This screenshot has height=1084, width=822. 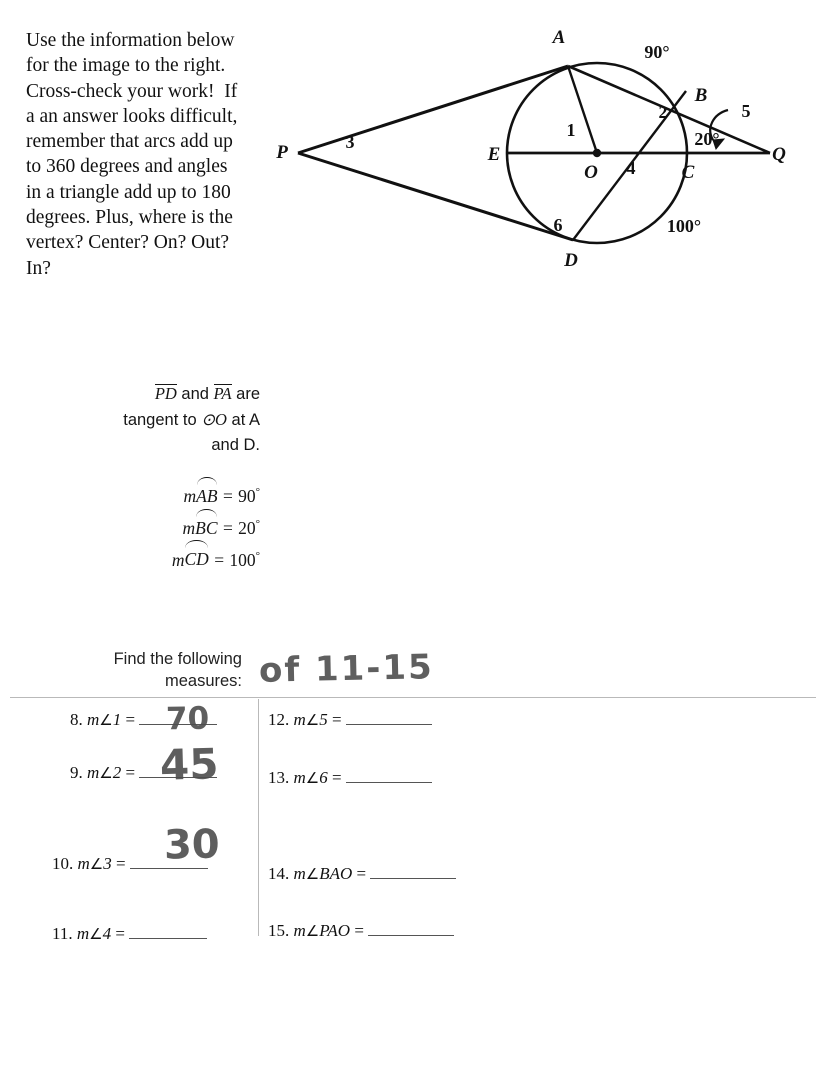 I want to click on question-eq-8: =, so click(x=130, y=719).